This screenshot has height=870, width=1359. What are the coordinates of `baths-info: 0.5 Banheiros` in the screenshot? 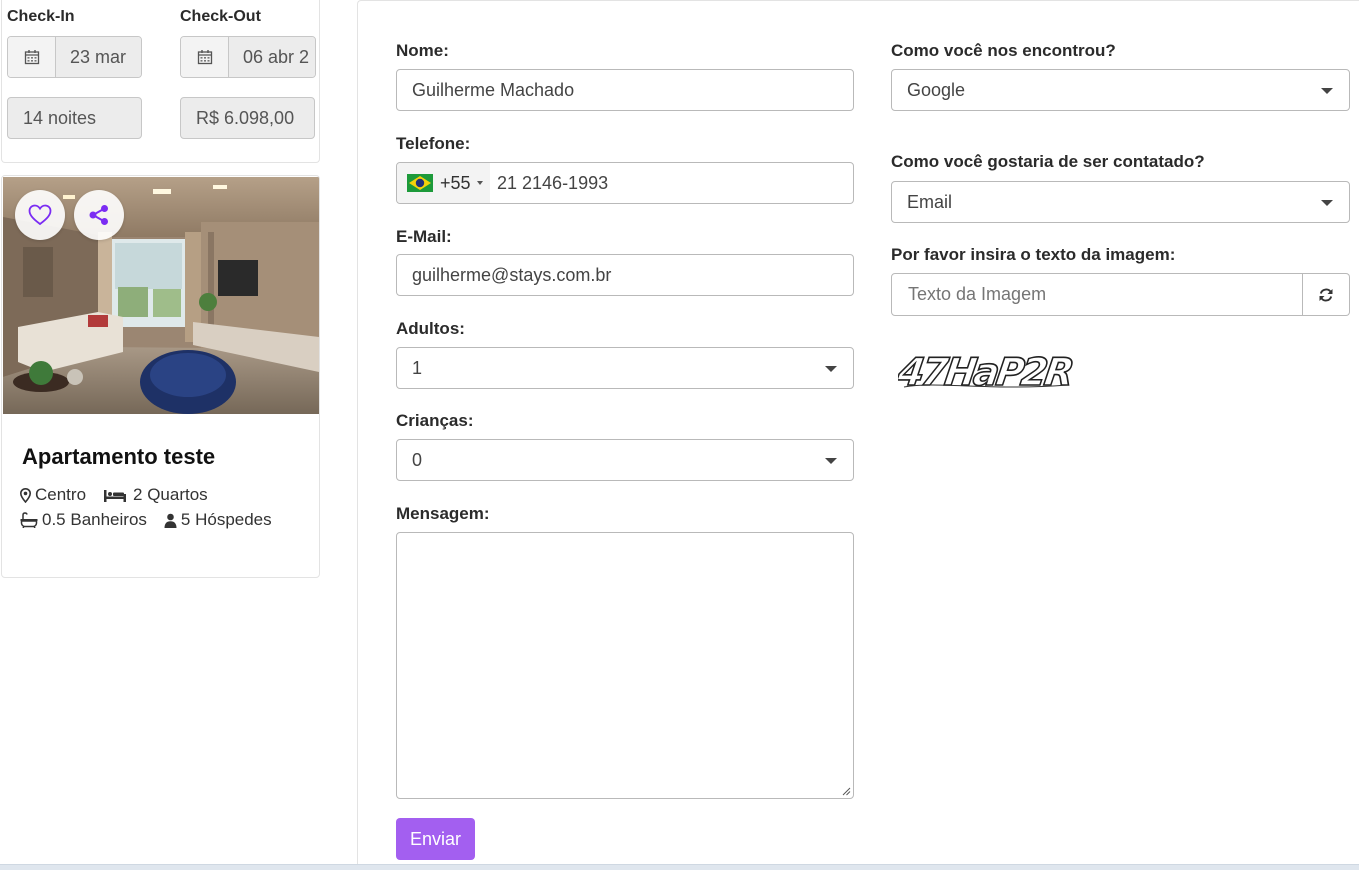 It's located at (83, 520).